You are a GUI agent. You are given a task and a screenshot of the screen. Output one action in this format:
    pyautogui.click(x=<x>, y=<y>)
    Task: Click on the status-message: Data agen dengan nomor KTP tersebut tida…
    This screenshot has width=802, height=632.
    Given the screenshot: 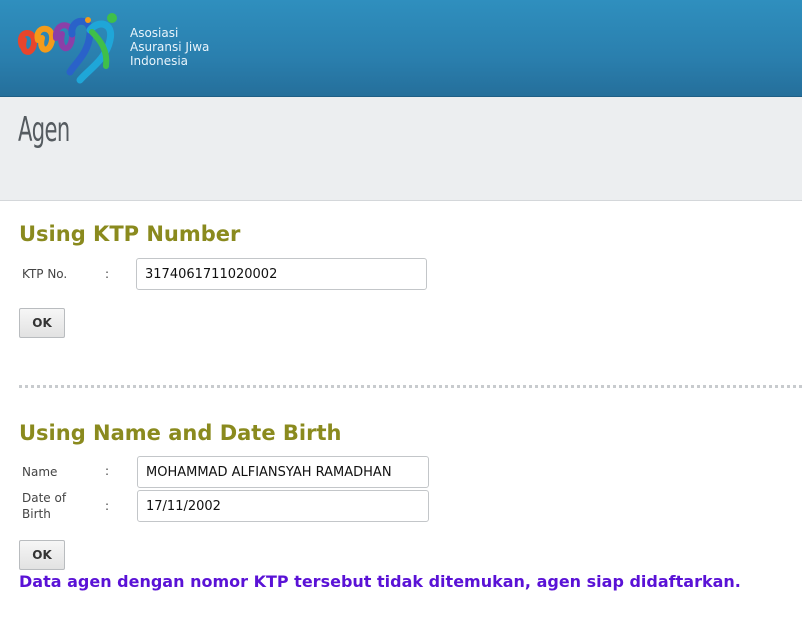 What is the action you would take?
    pyautogui.click(x=380, y=581)
    